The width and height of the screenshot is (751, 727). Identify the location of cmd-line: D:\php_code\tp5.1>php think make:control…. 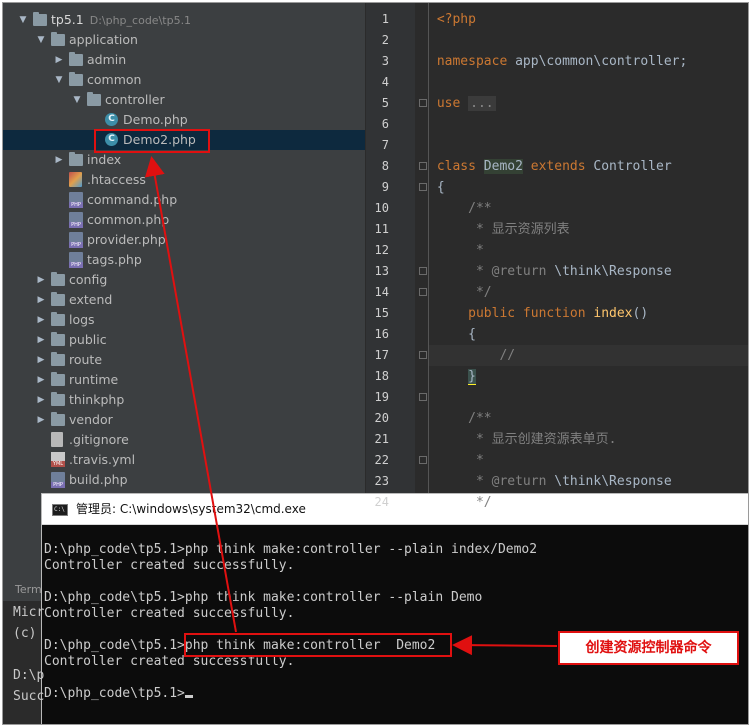
(263, 598).